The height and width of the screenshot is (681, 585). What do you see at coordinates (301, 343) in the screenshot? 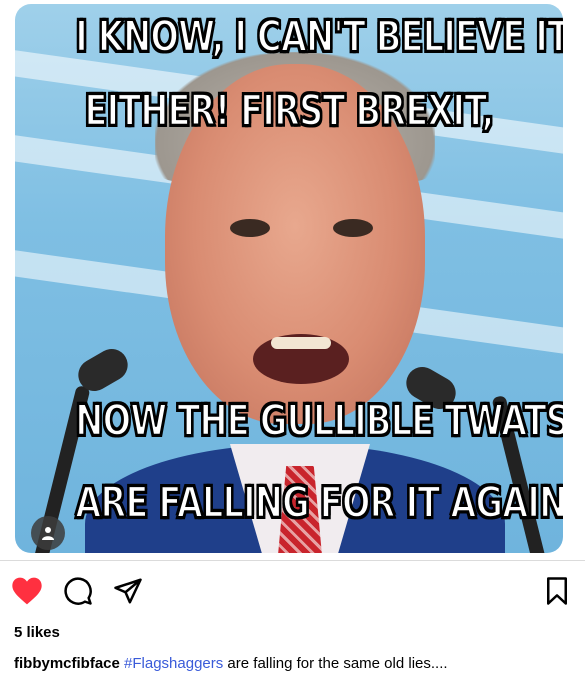
I see `teeth-shape` at bounding box center [301, 343].